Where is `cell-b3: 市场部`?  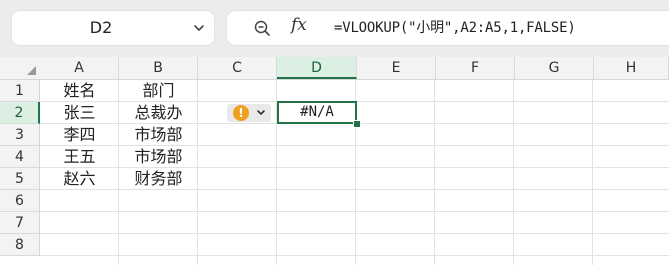 cell-b3: 市场部 is located at coordinates (158, 135).